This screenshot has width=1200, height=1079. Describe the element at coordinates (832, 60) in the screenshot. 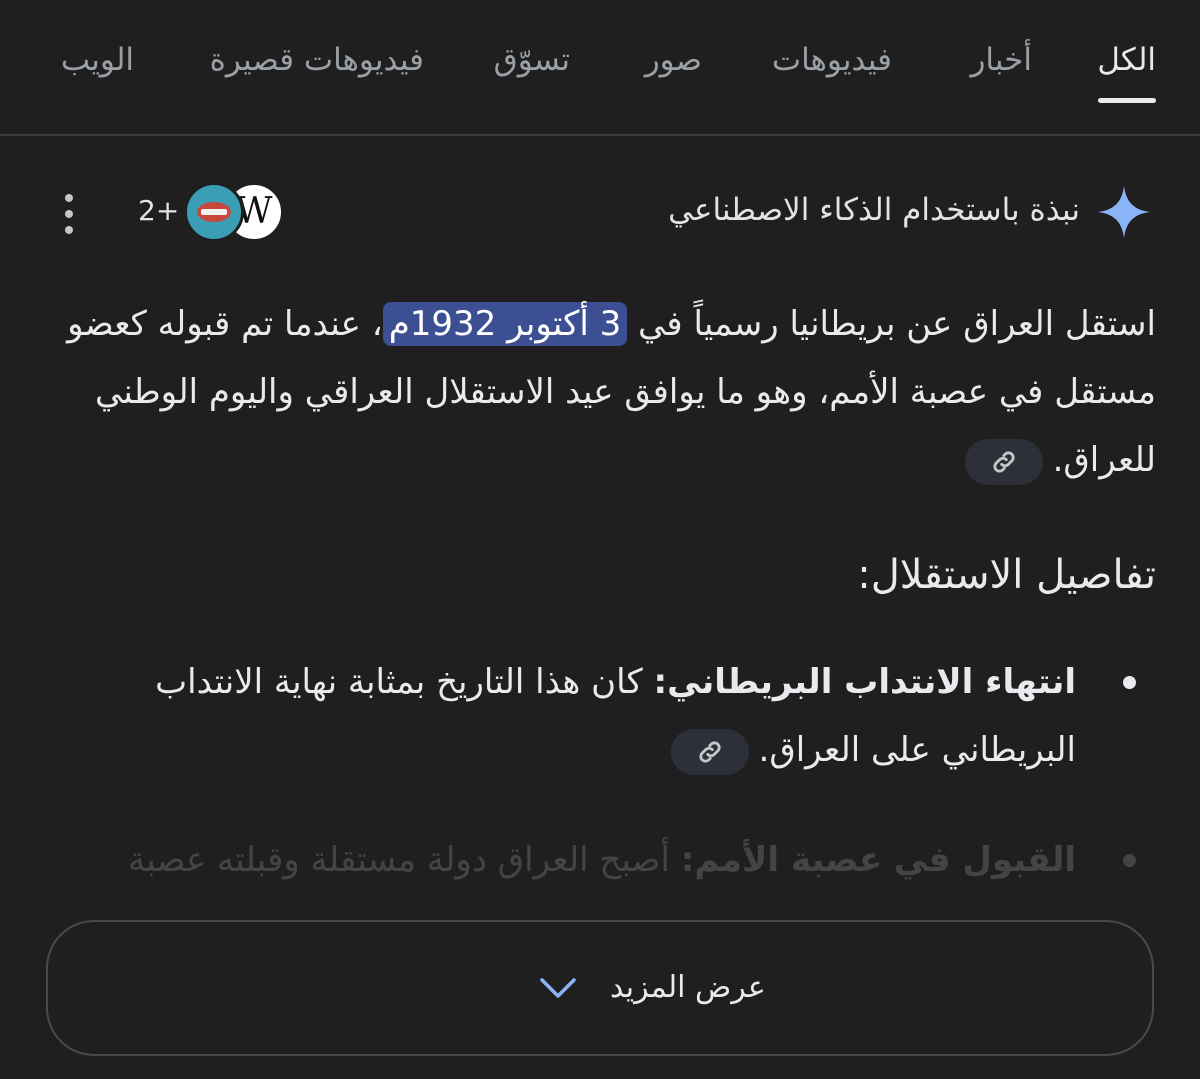

I see `tab-videos: فيديوهات` at that location.